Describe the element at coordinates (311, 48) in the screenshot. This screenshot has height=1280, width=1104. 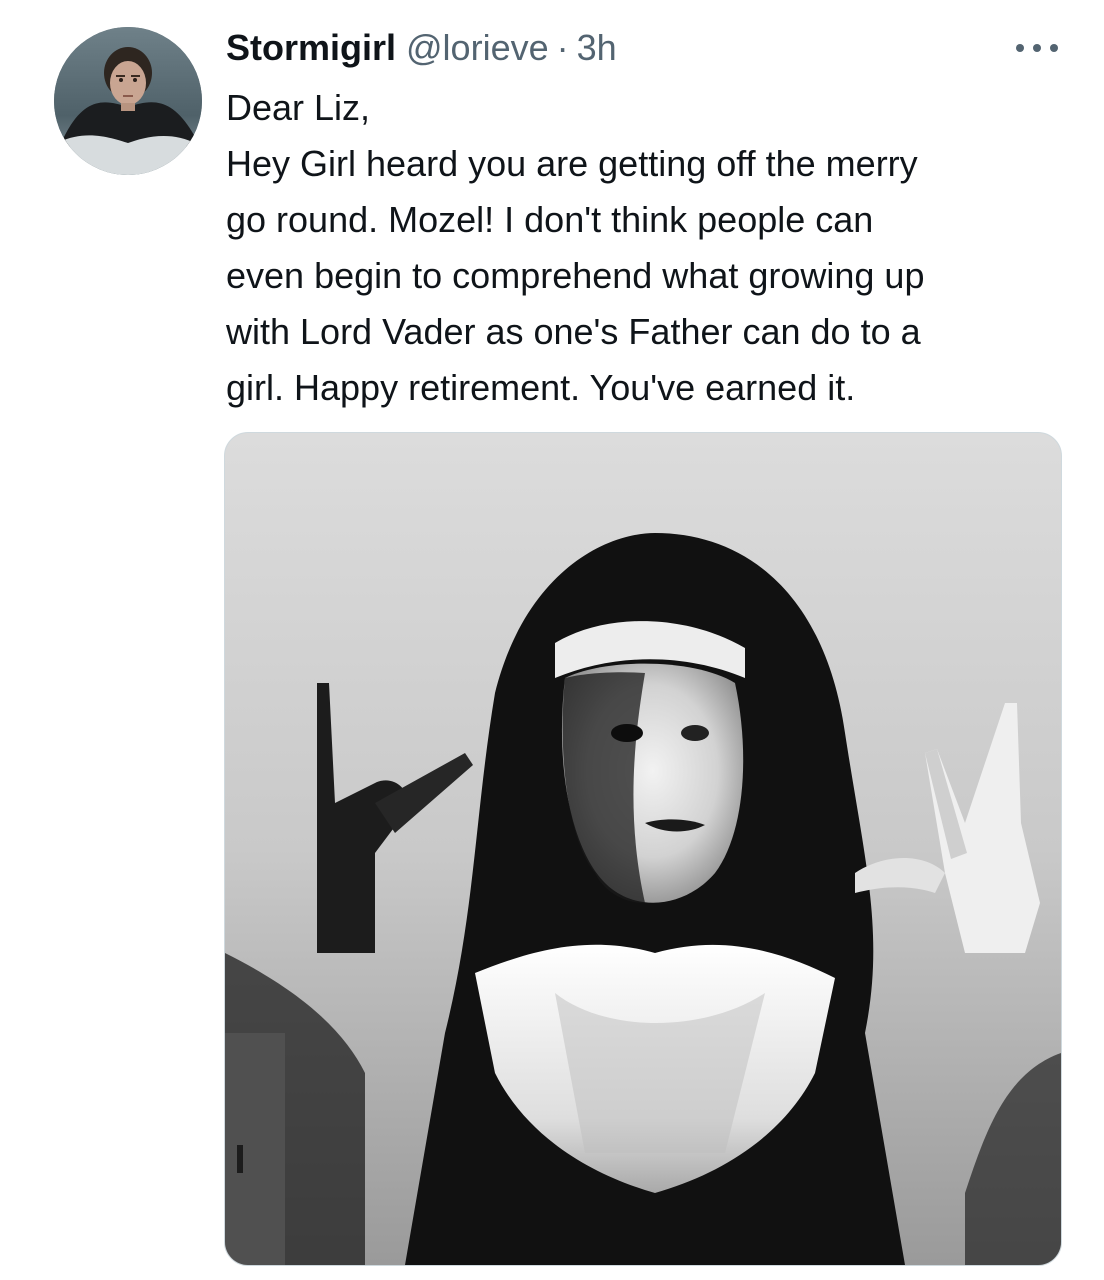
I see `display-name: Stormigirl` at that location.